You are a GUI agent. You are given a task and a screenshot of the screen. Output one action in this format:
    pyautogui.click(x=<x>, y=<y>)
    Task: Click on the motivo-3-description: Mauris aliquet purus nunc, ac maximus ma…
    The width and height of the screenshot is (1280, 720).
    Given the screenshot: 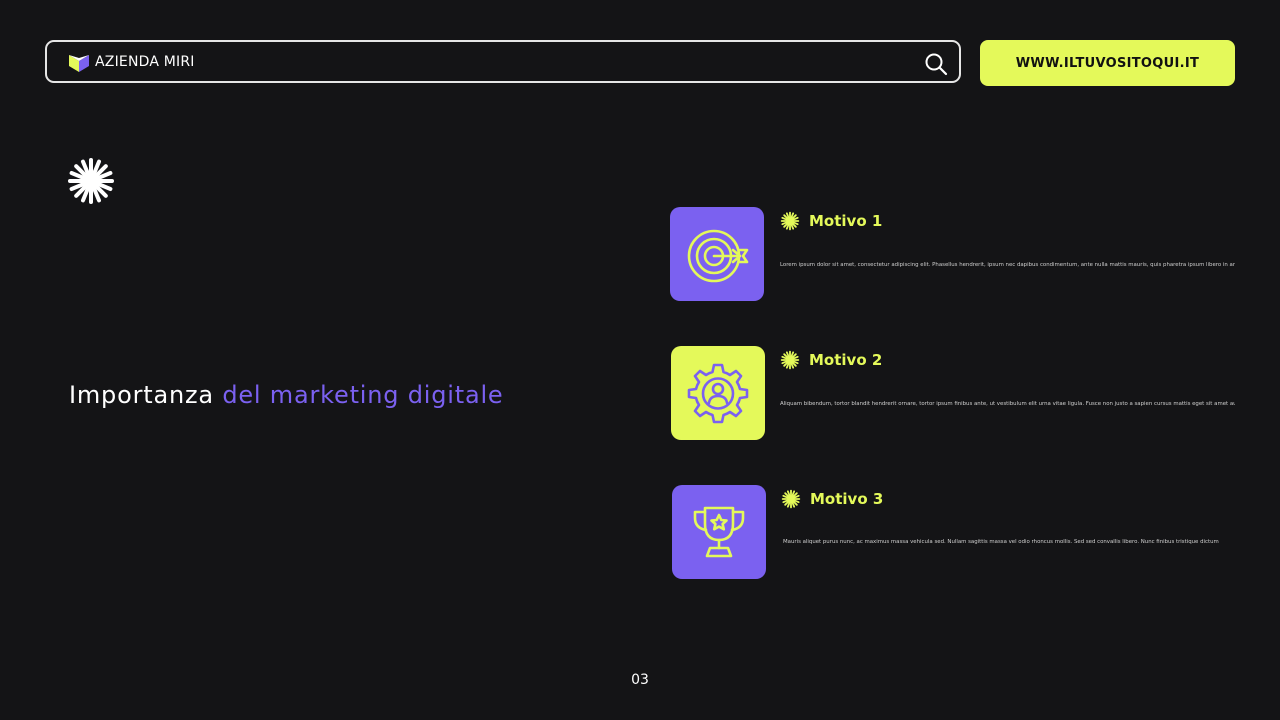 What is the action you would take?
    pyautogui.click(x=1001, y=542)
    